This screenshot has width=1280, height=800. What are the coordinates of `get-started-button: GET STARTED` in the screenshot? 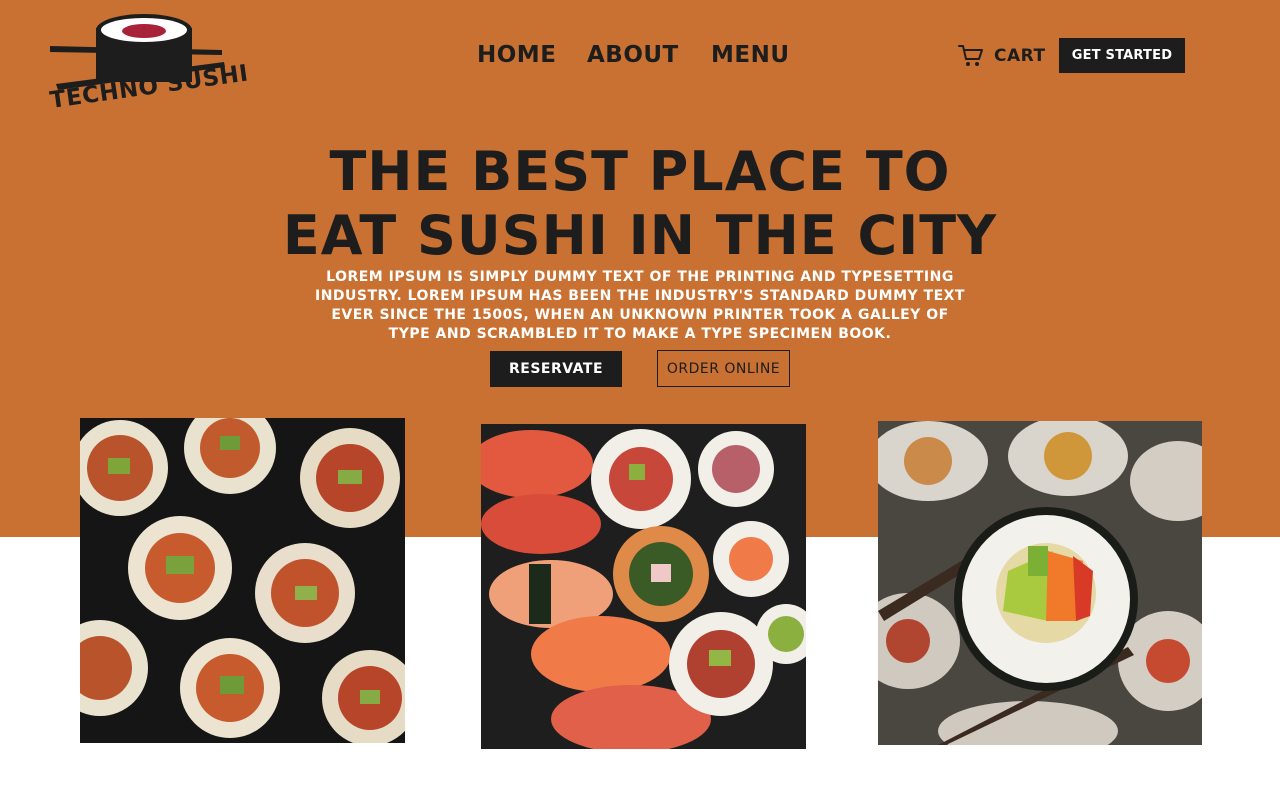 It's located at (1122, 55).